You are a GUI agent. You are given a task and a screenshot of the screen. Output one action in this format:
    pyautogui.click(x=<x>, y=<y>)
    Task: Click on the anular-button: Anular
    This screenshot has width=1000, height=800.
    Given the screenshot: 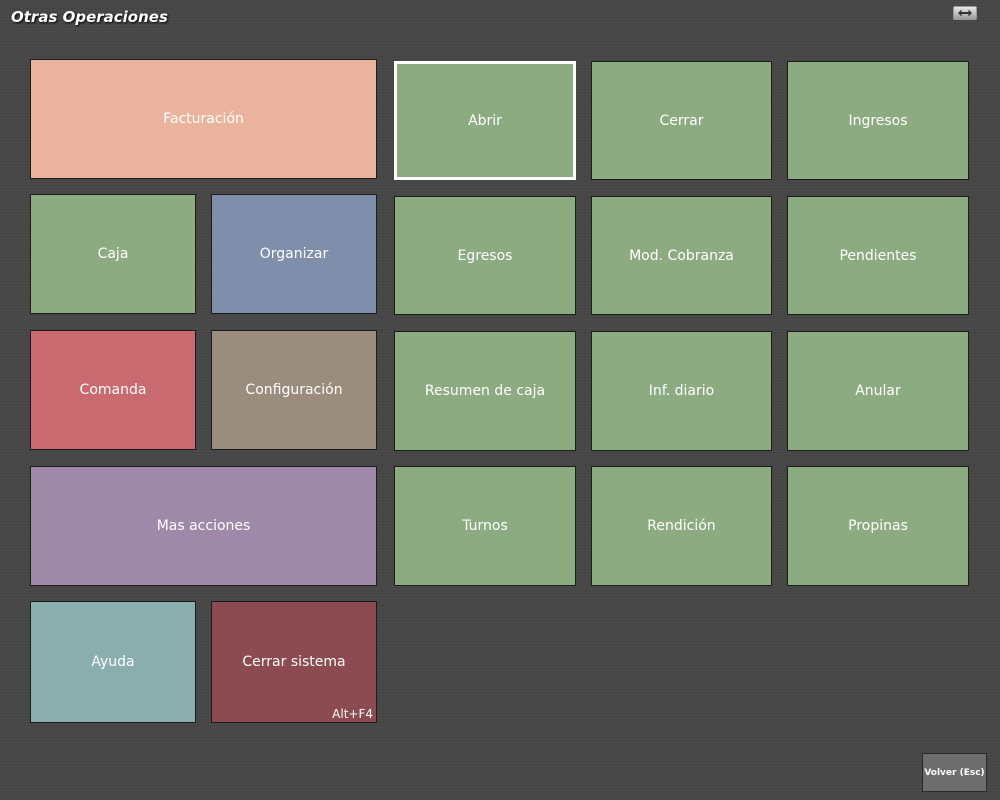 What is the action you would take?
    pyautogui.click(x=878, y=391)
    